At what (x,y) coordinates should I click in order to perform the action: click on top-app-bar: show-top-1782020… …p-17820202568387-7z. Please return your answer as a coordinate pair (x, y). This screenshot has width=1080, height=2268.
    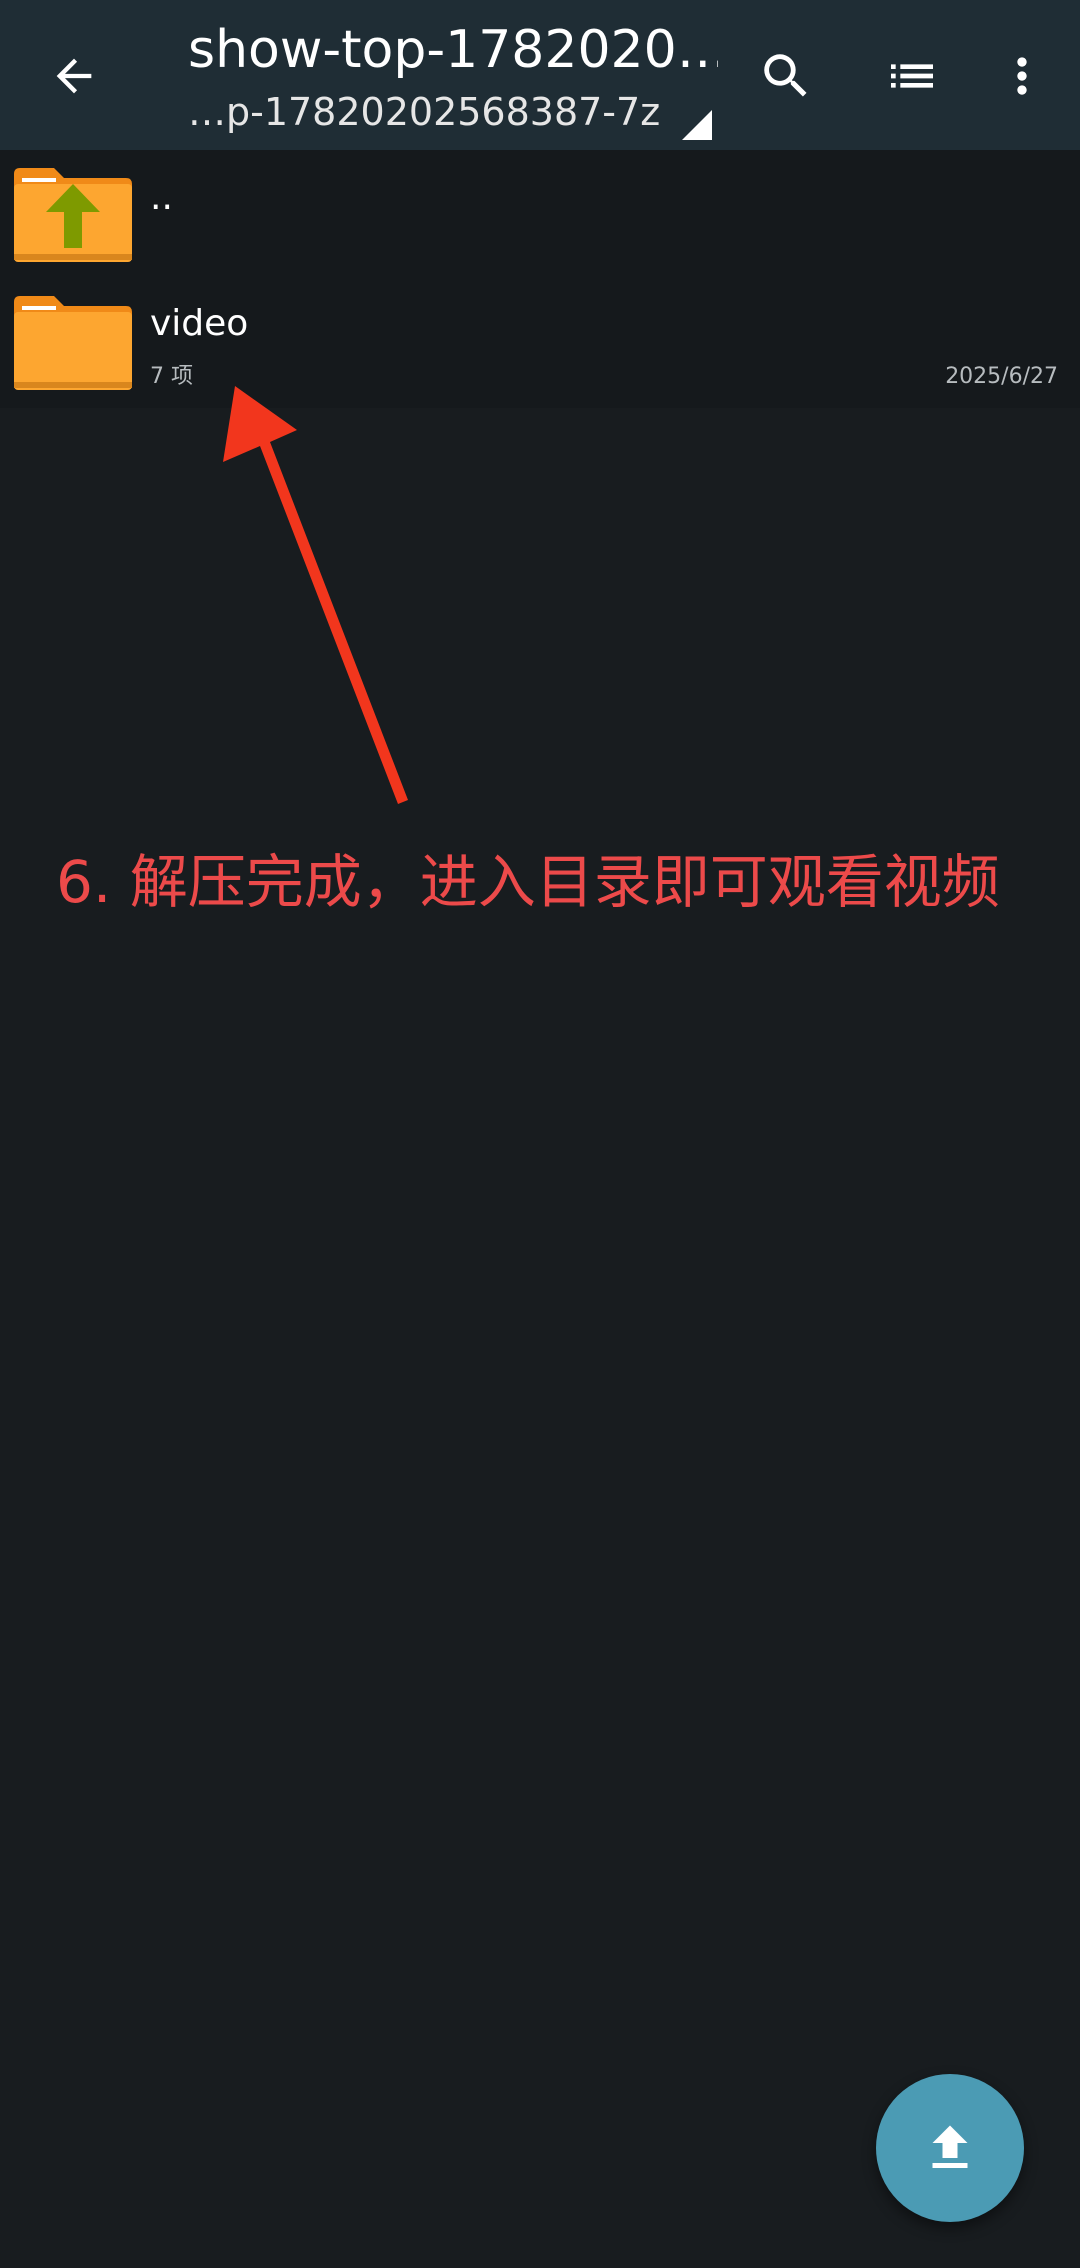
    Looking at the image, I should click on (540, 75).